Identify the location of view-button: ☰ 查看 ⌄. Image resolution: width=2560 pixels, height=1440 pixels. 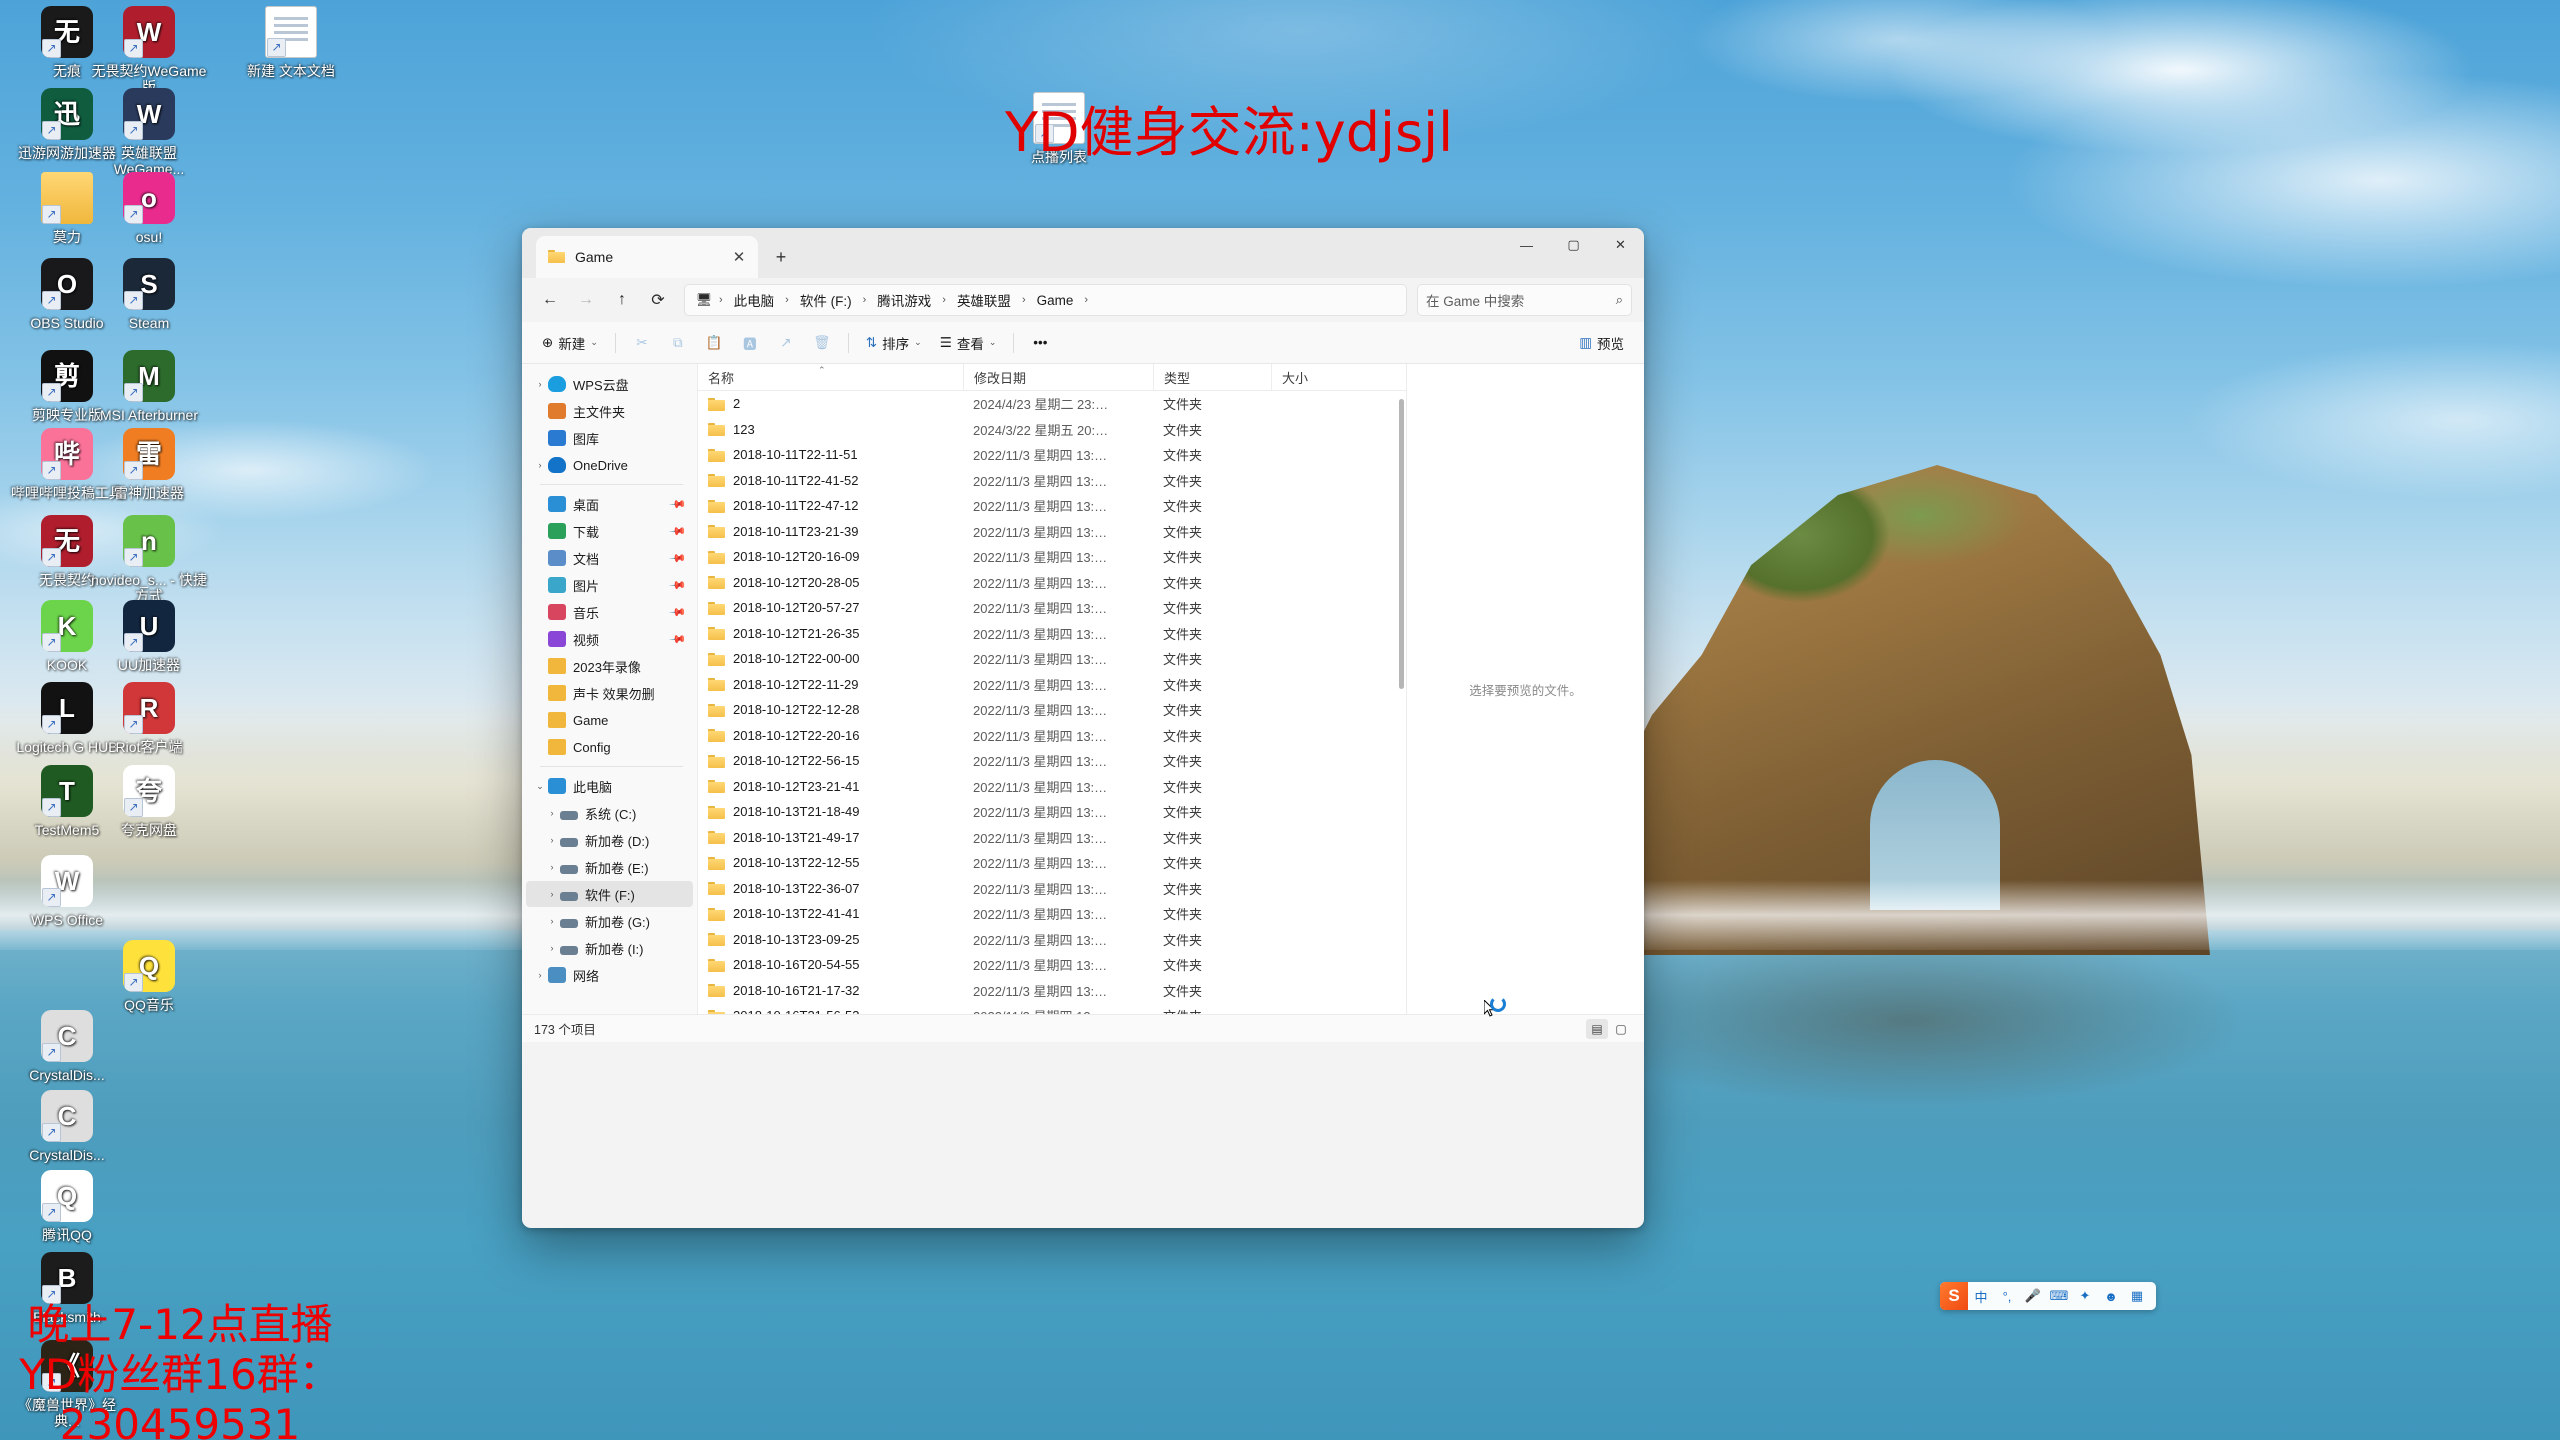
(968, 343).